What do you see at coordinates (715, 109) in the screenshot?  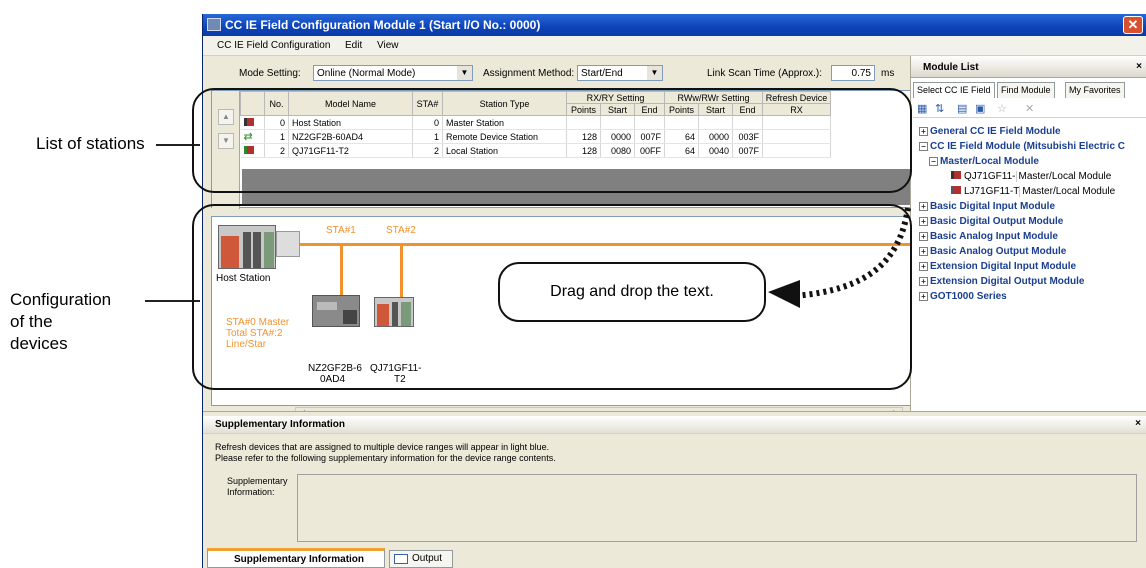 I see `header-rw-start: Start` at bounding box center [715, 109].